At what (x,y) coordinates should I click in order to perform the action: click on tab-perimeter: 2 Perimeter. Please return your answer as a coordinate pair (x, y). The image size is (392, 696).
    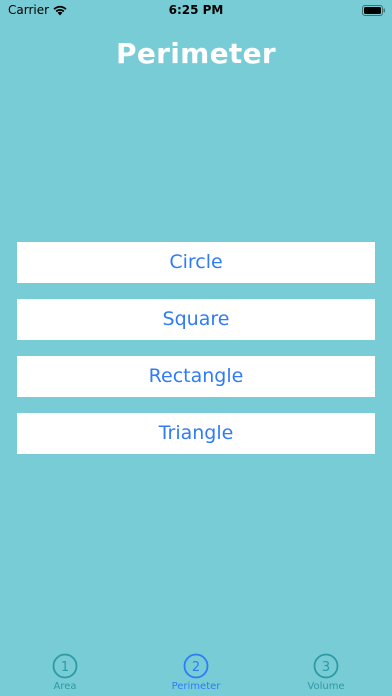
    Looking at the image, I should click on (196, 671).